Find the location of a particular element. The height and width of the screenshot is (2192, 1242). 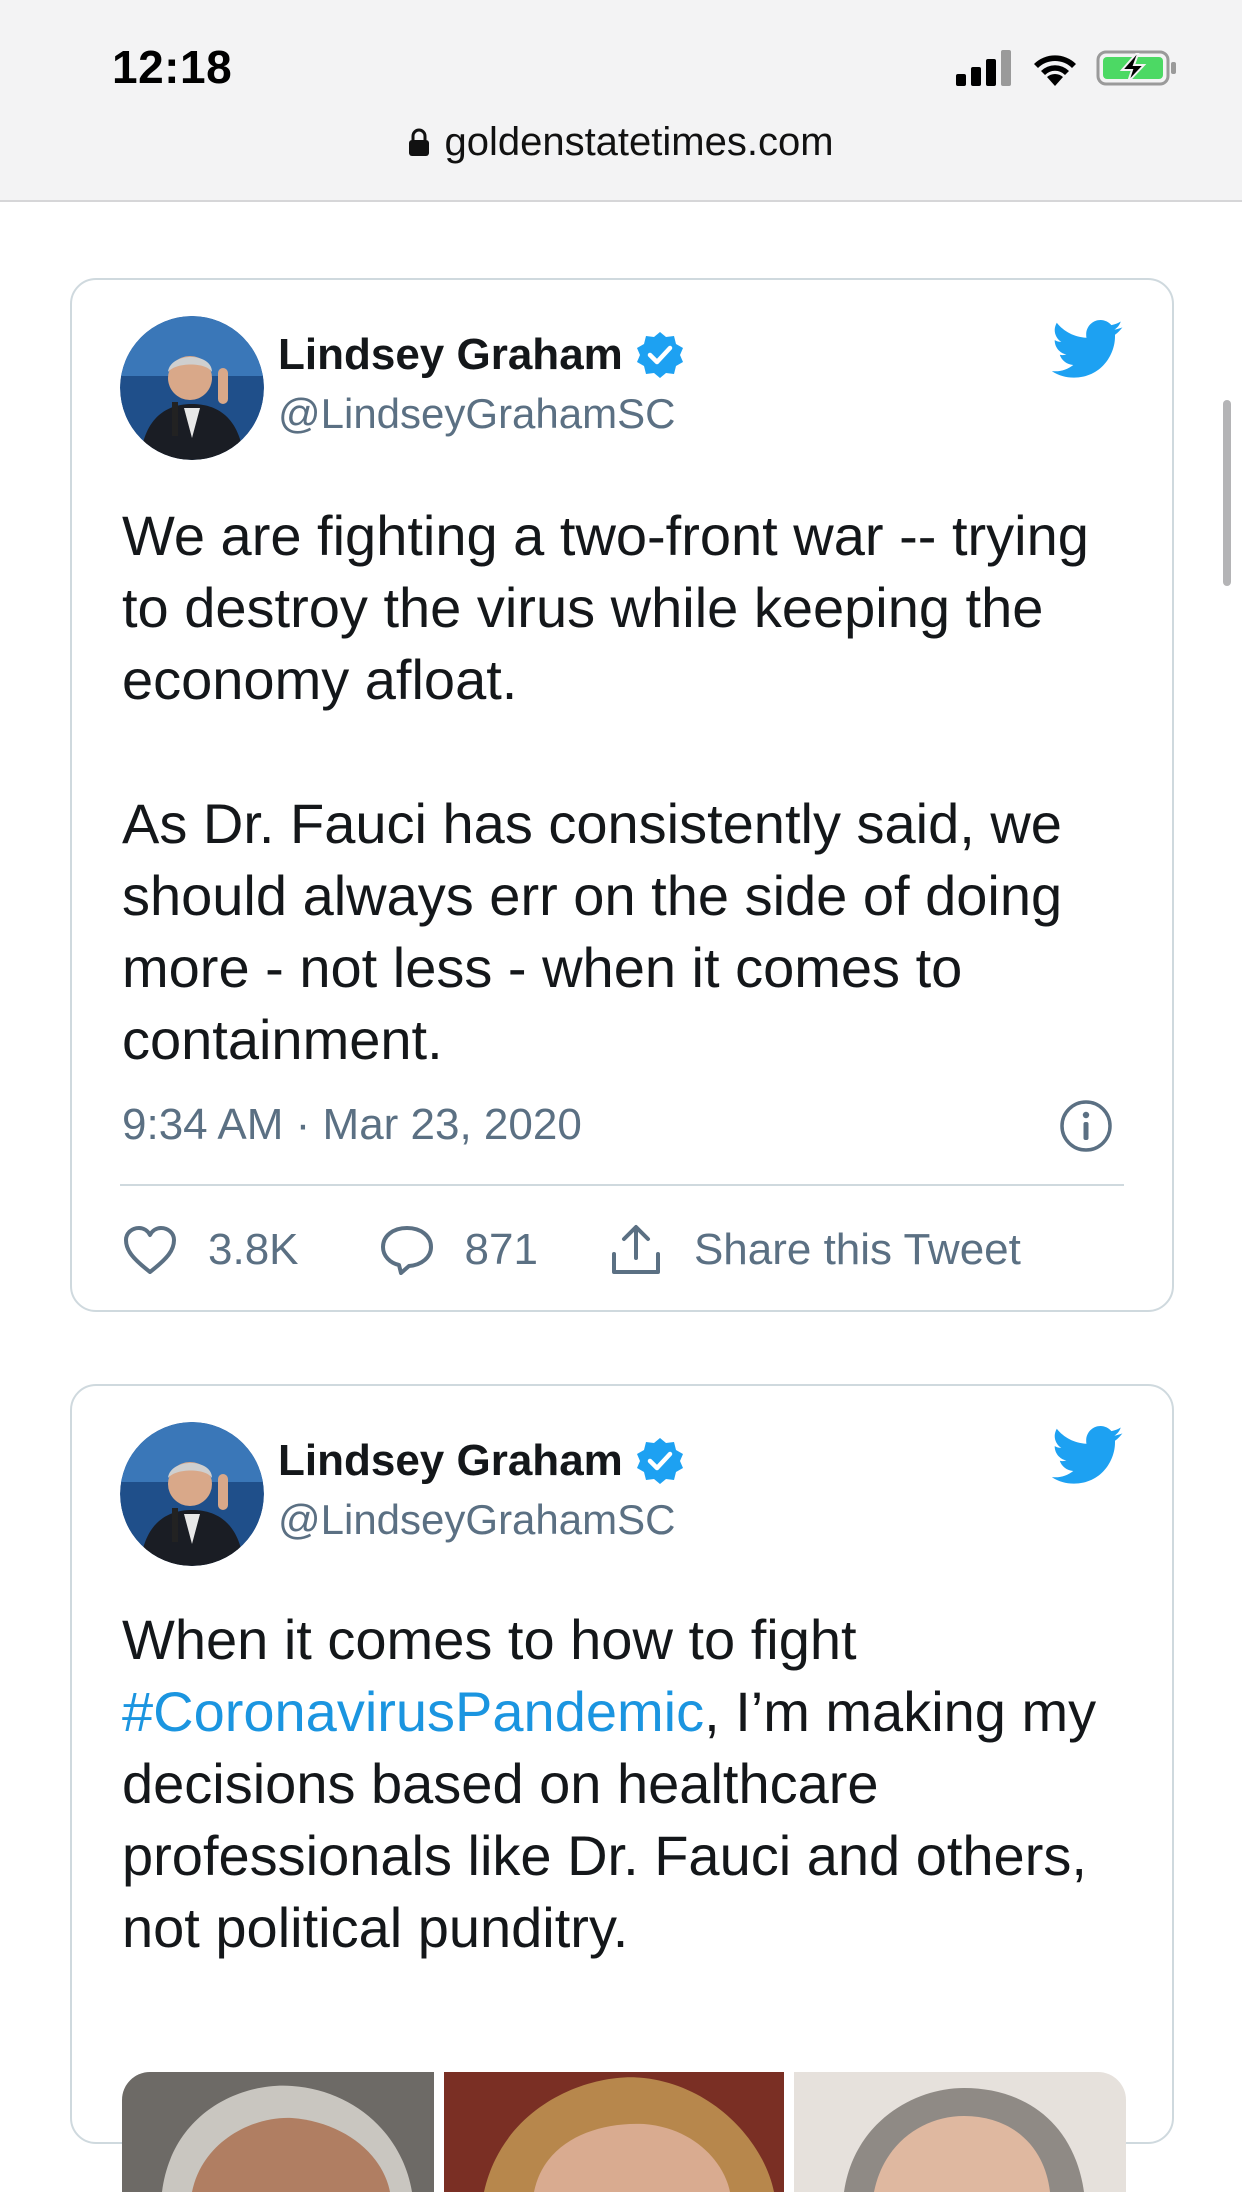

media-grid is located at coordinates (624, 2132).